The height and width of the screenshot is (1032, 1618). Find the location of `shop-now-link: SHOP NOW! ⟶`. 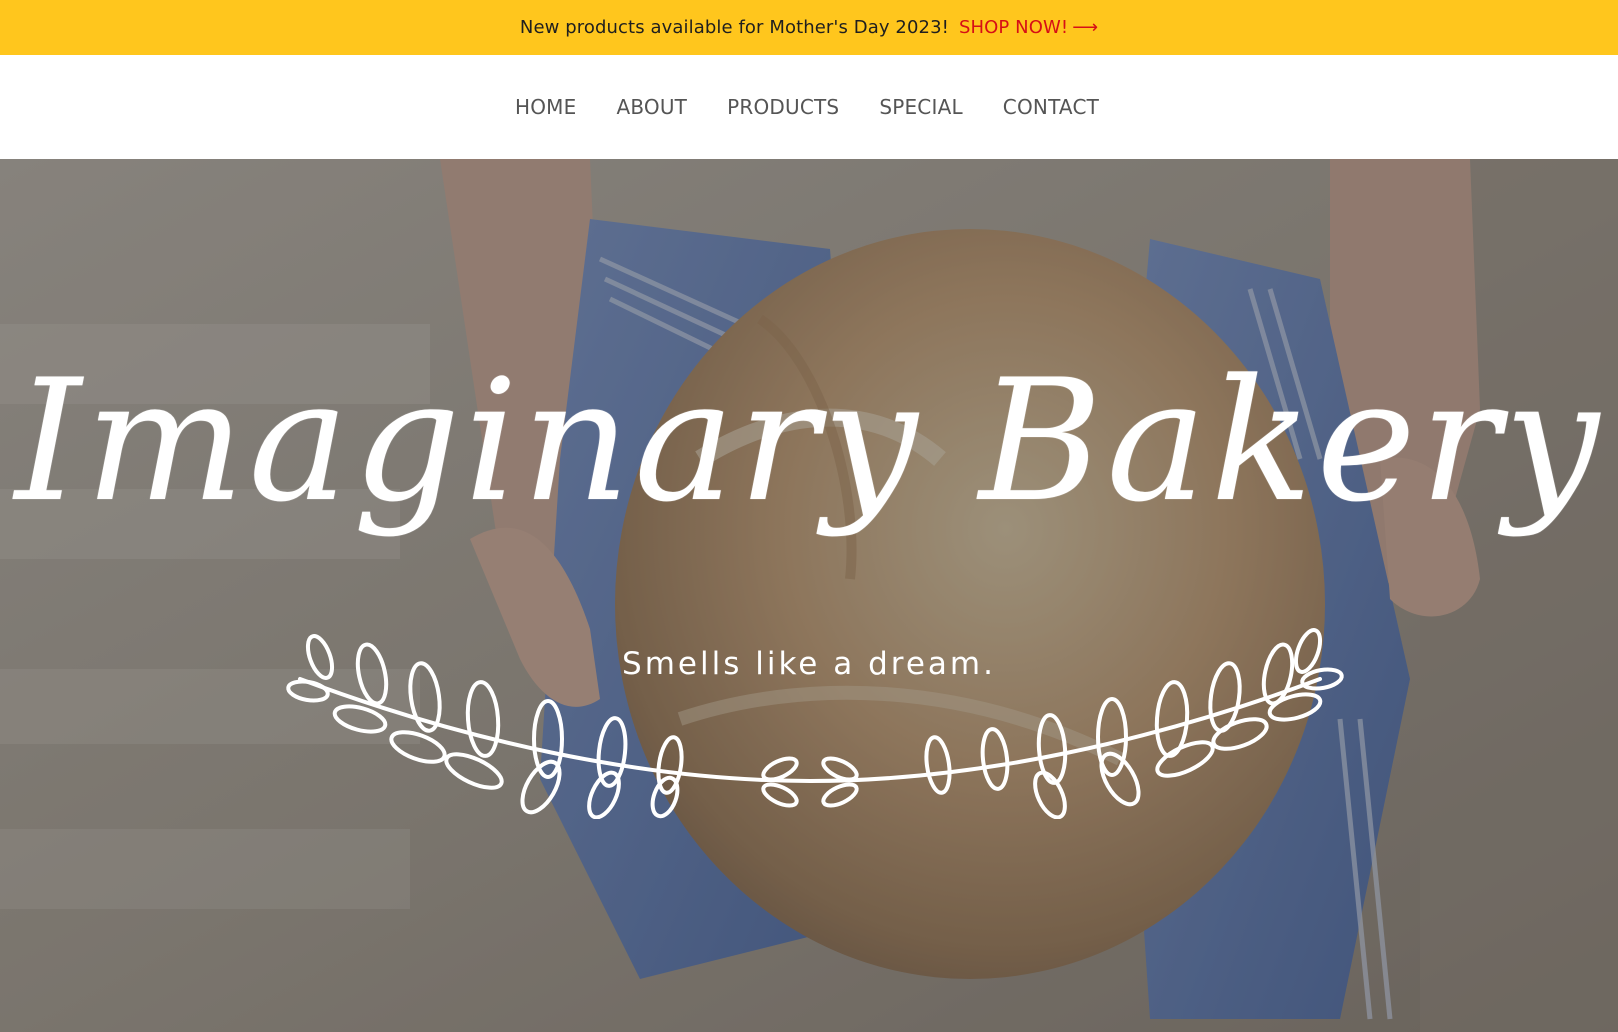

shop-now-link: SHOP NOW! ⟶ is located at coordinates (1028, 27).